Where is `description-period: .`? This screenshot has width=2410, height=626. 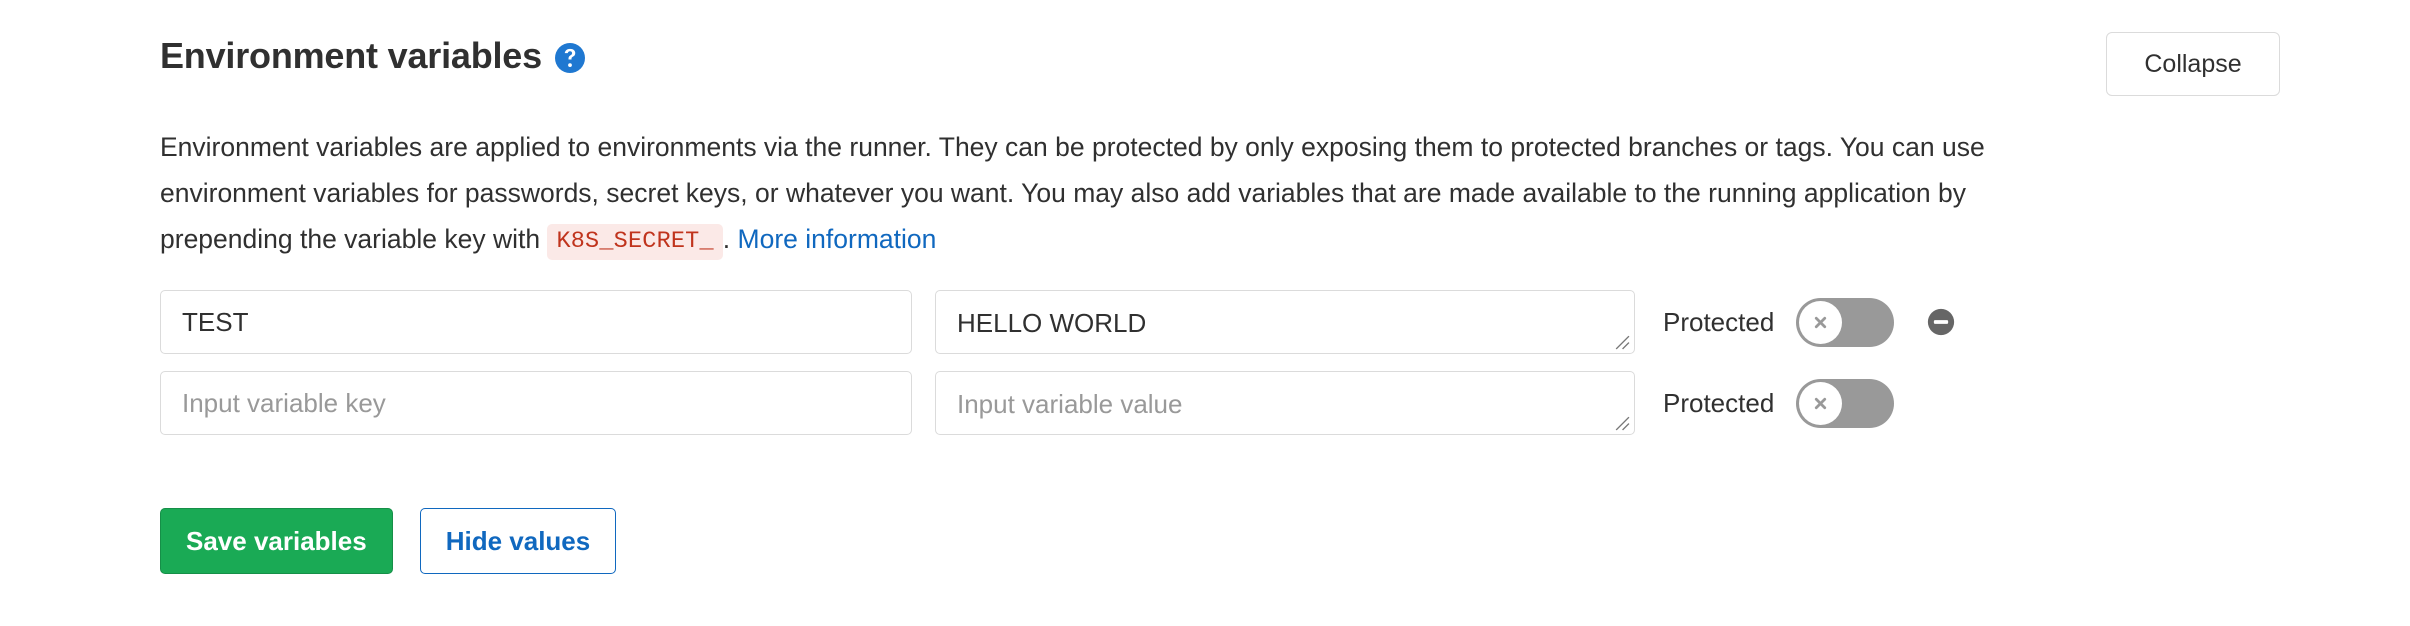
description-period: . is located at coordinates (726, 239).